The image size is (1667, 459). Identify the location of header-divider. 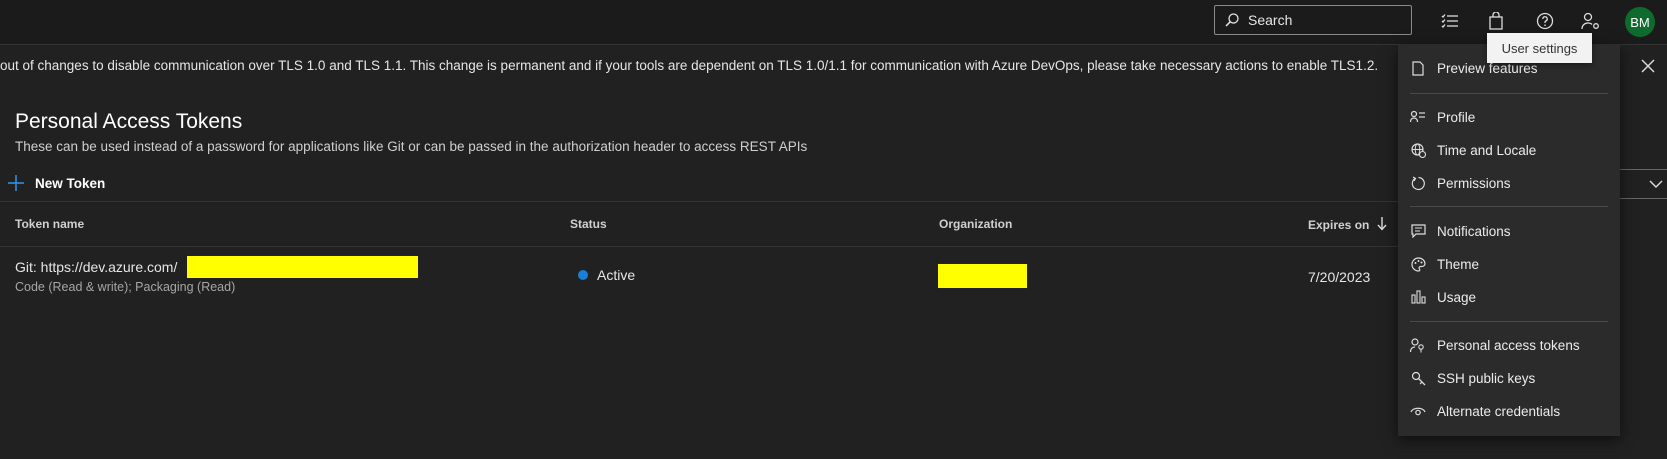
(699, 246).